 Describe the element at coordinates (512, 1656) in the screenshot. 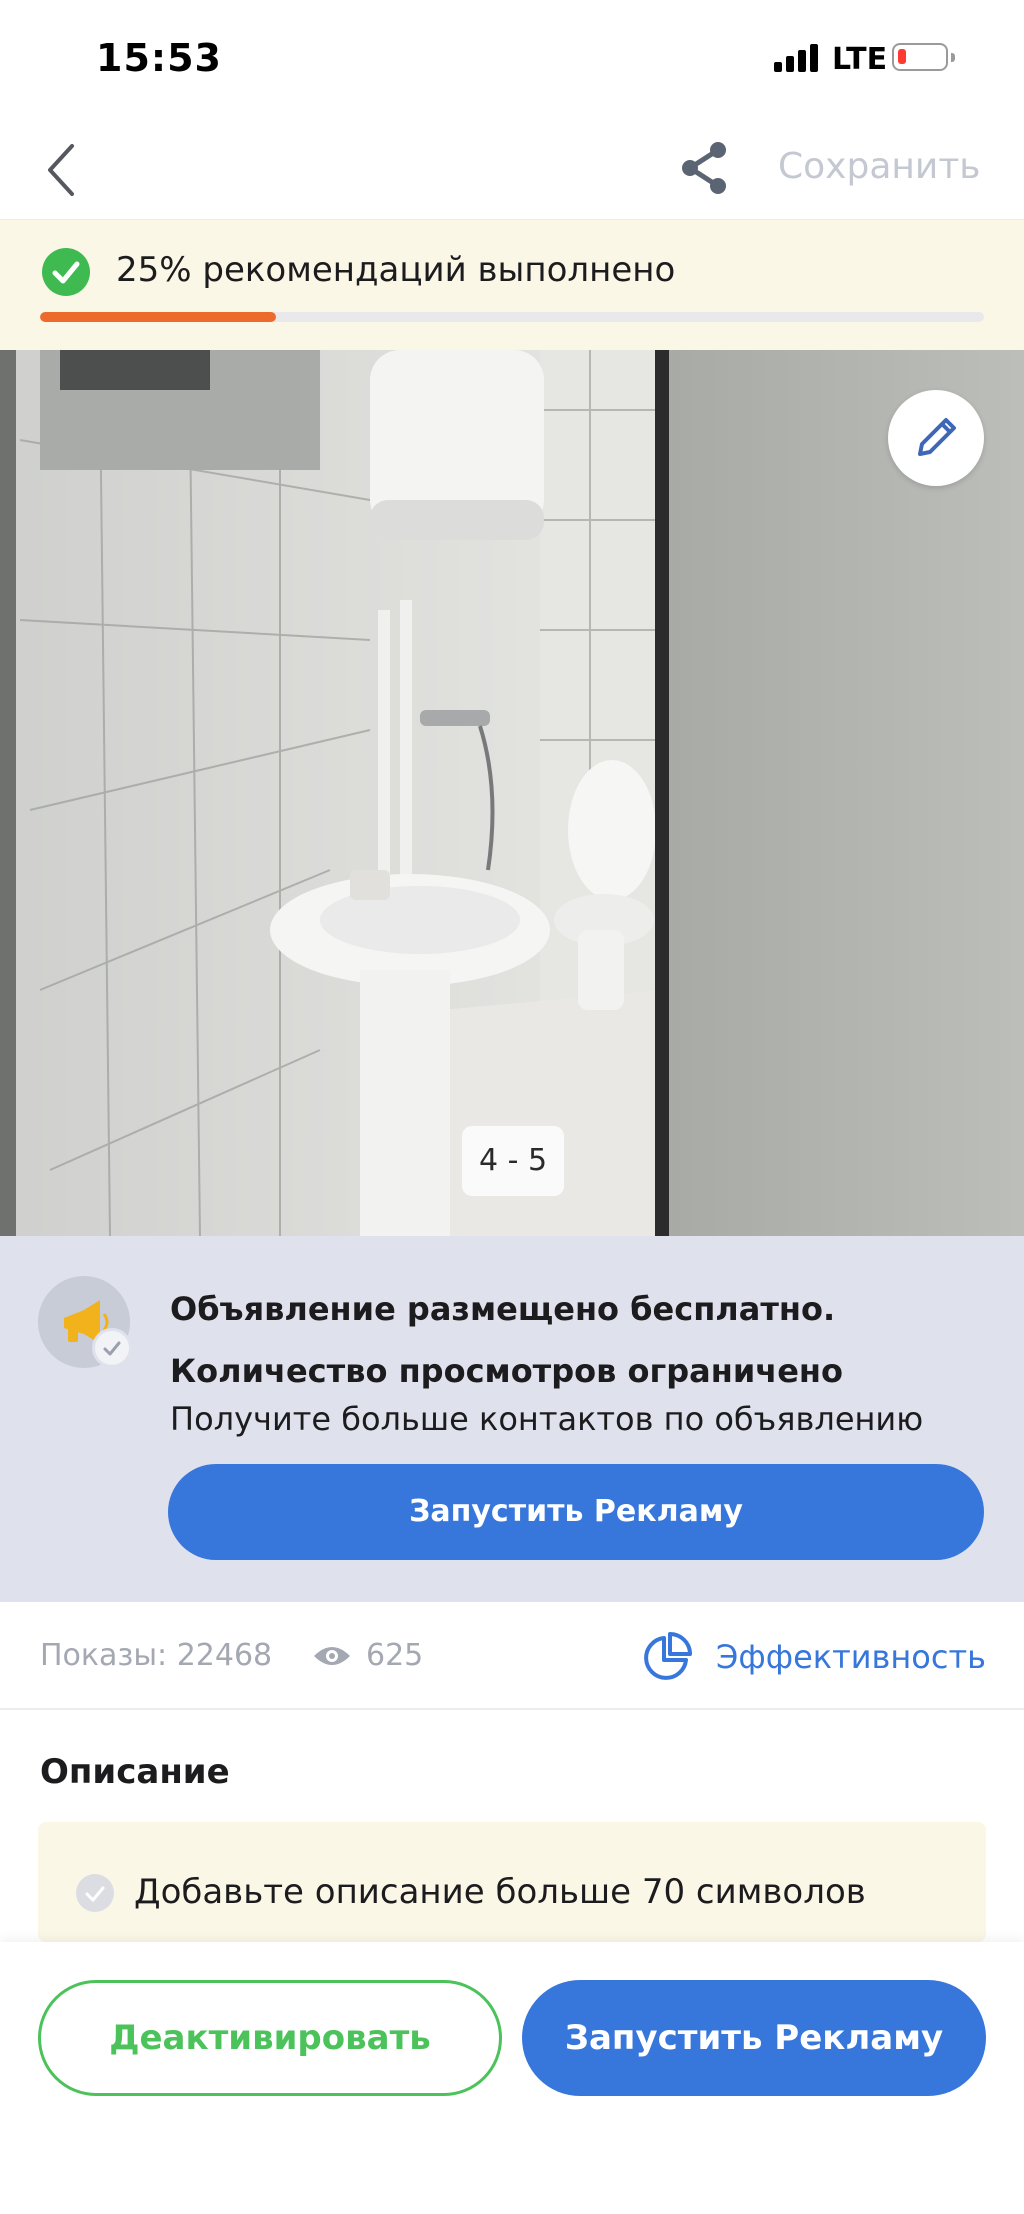

I see `stats-row: Показы: 22468 625 Эффективность` at that location.